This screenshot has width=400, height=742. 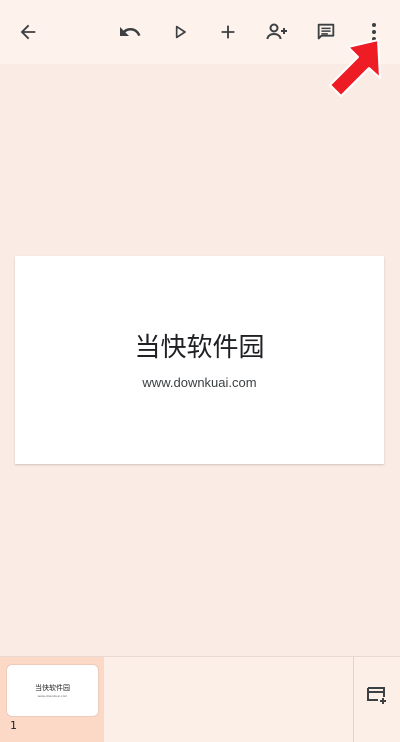 I want to click on share-button, so click(x=277, y=32).